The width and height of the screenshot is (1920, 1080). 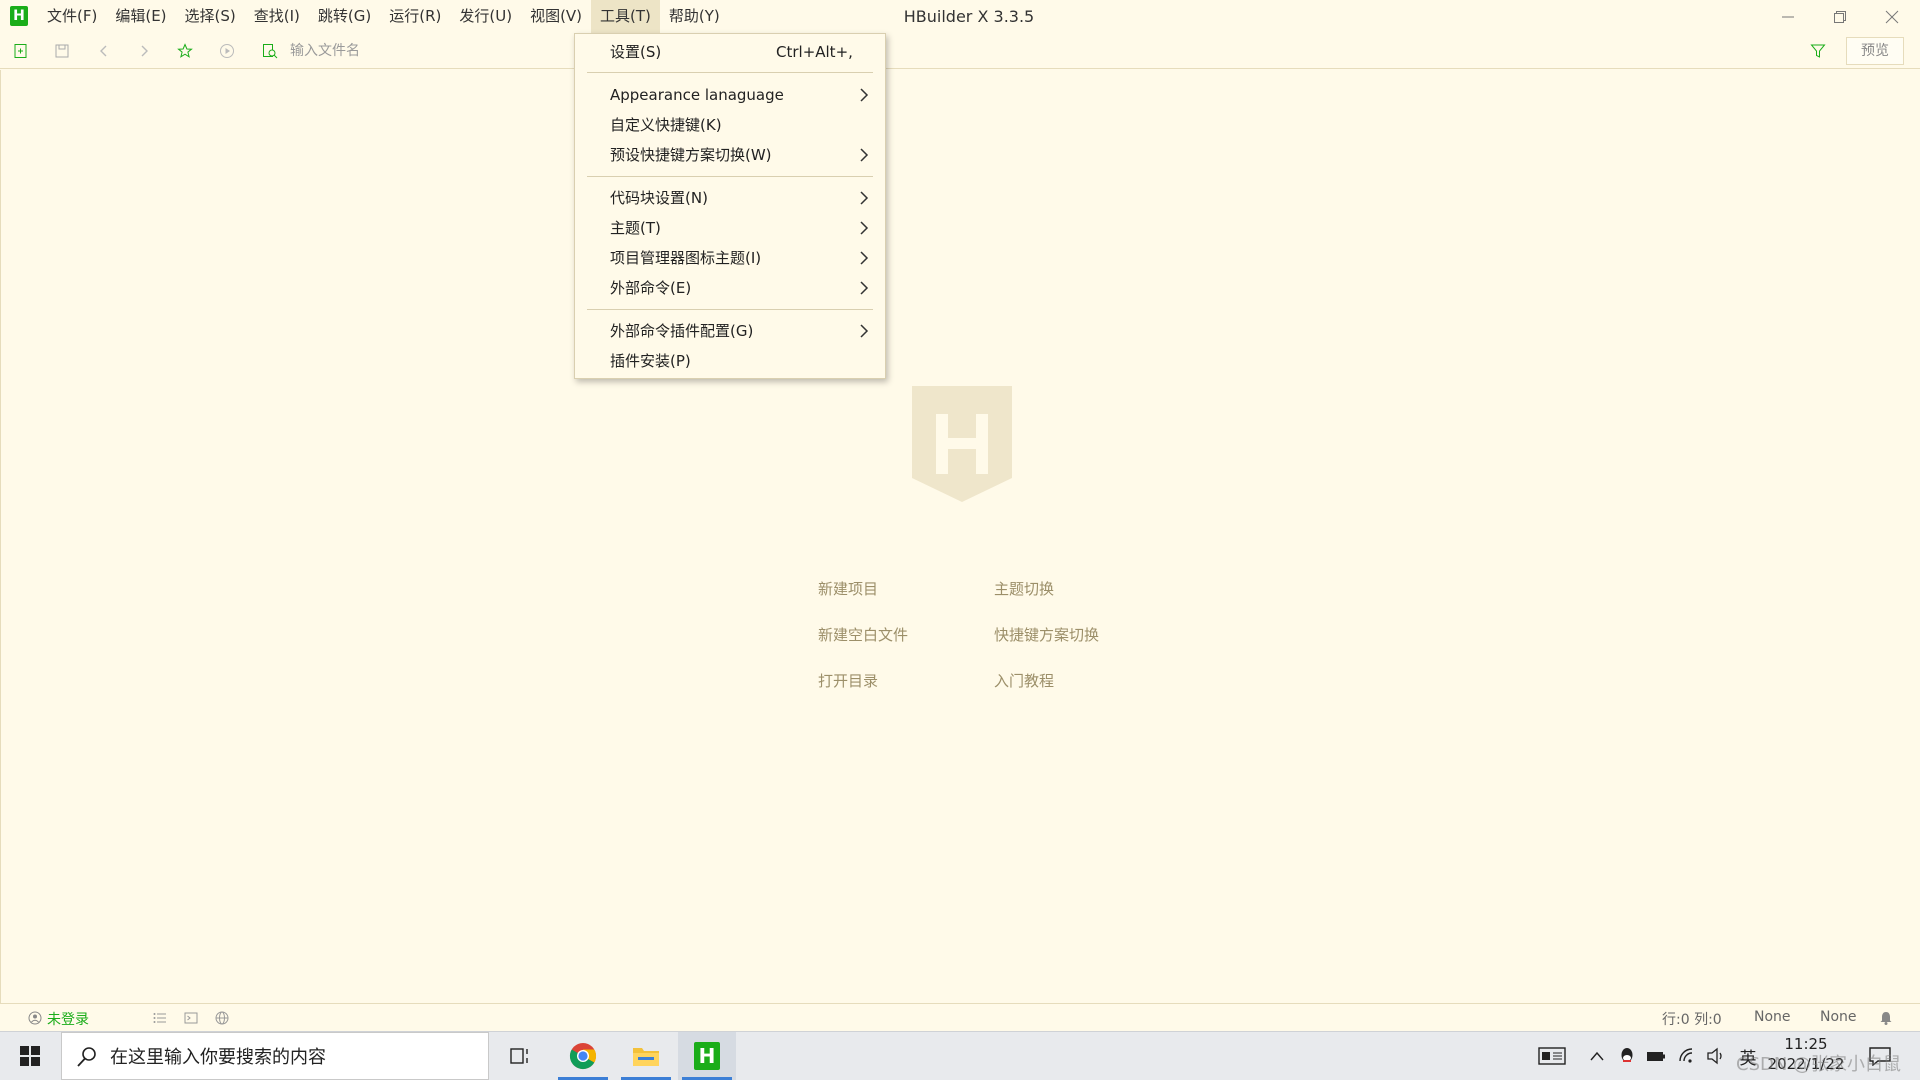 I want to click on chevron-left-icon, so click(x=103, y=51).